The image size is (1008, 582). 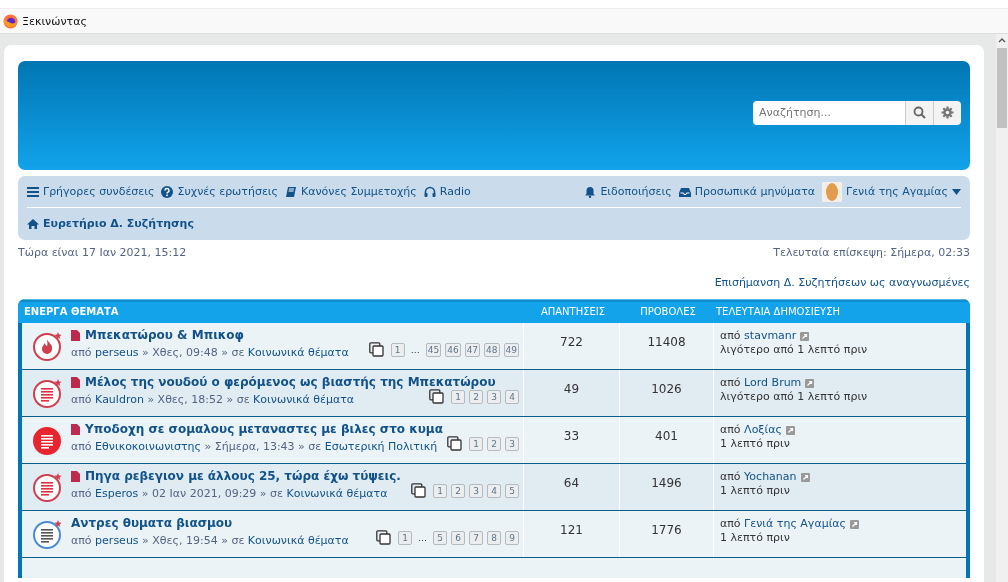 I want to click on bell-icon, so click(x=590, y=191).